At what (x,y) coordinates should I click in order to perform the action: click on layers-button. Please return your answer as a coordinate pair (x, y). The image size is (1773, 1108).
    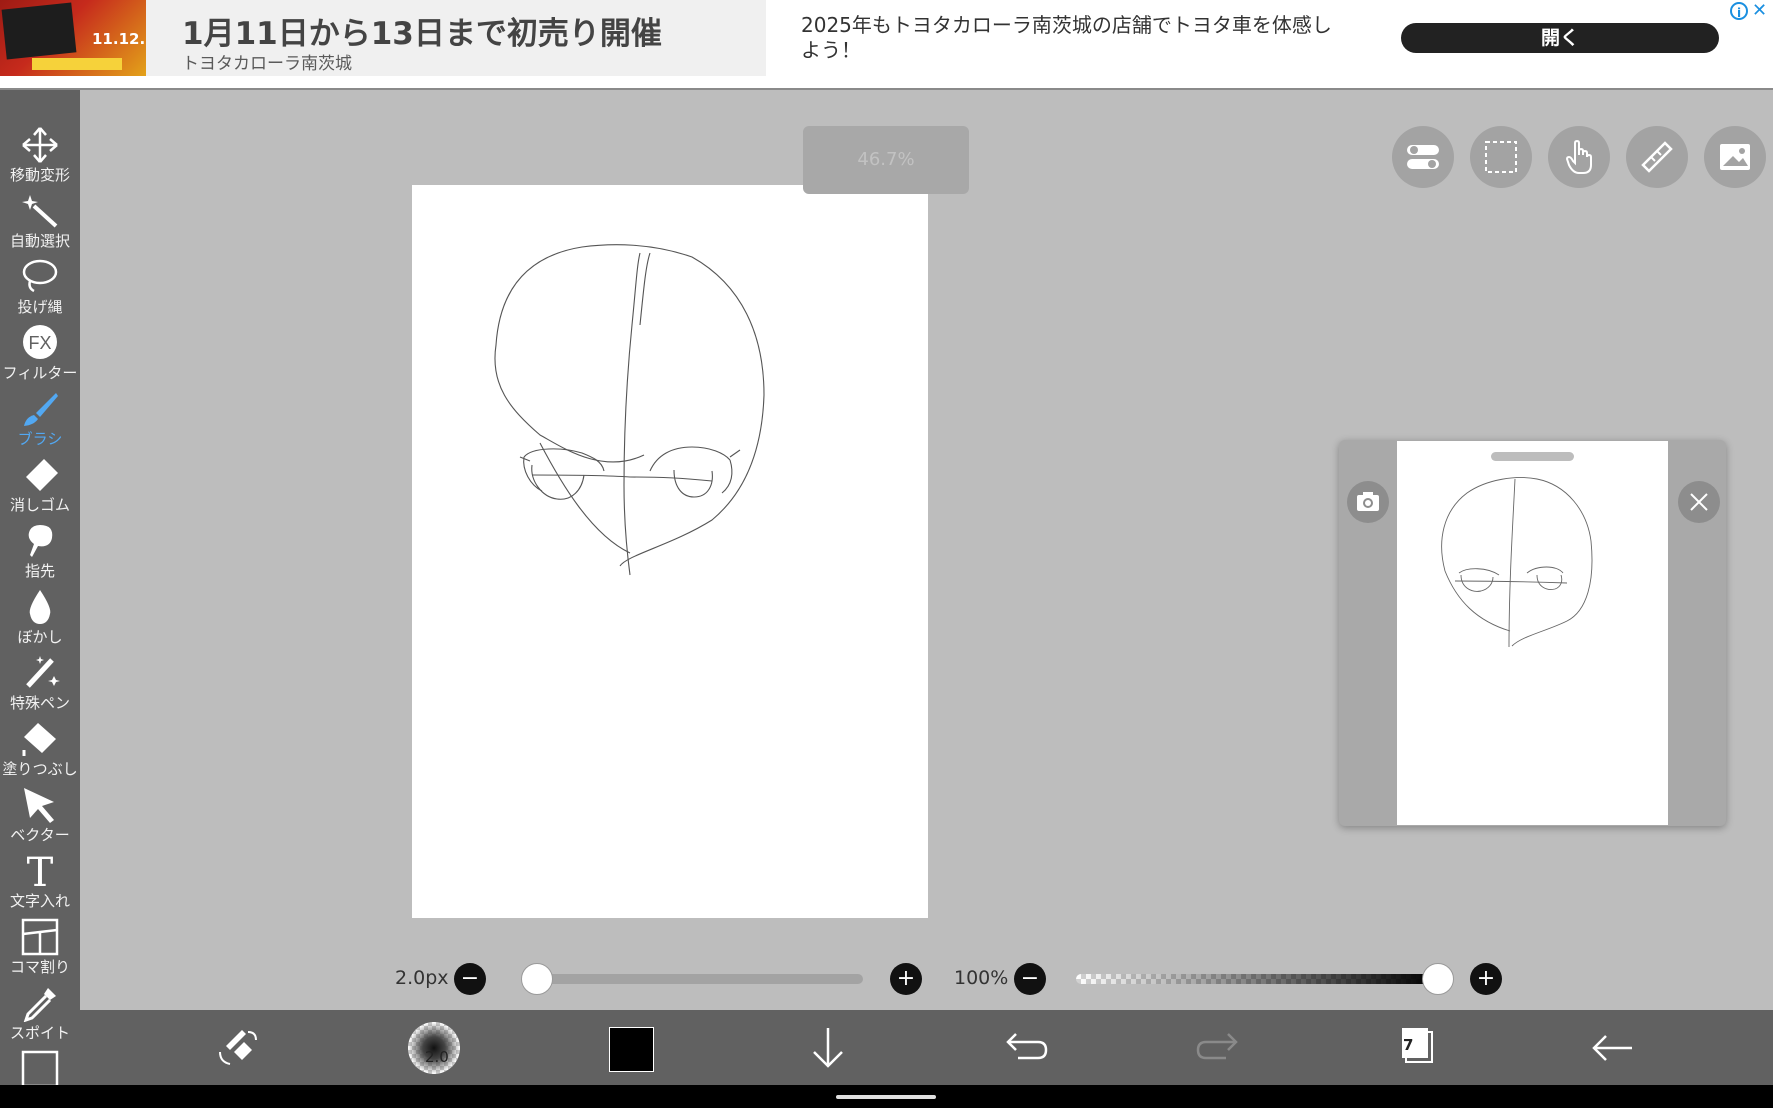
    Looking at the image, I should click on (1416, 1048).